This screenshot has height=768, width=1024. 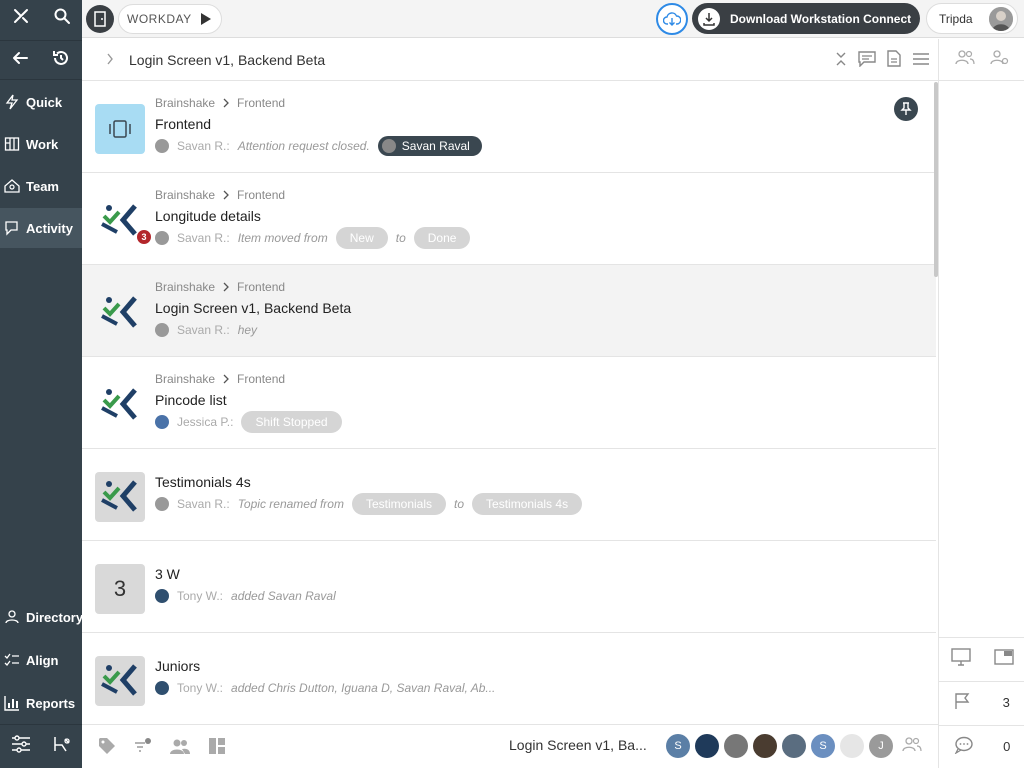 I want to click on menu-icon, so click(x=921, y=61).